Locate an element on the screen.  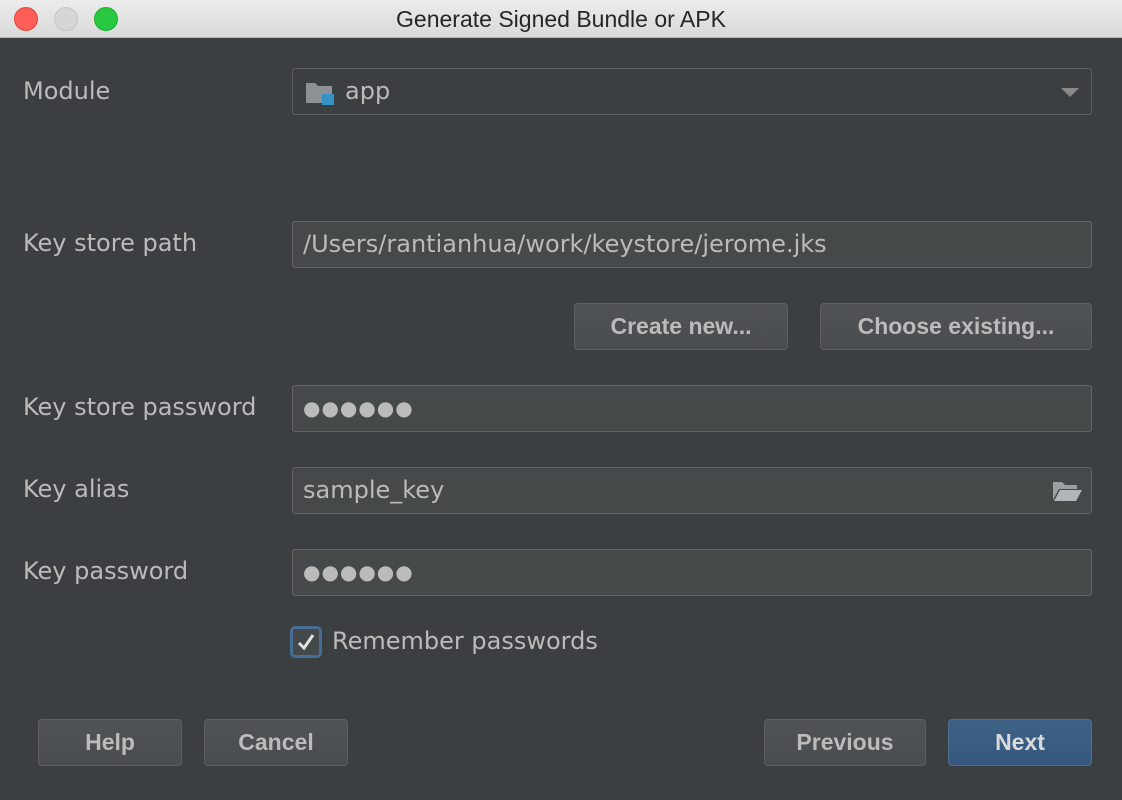
remember-passwords-checkbox is located at coordinates (306, 642).